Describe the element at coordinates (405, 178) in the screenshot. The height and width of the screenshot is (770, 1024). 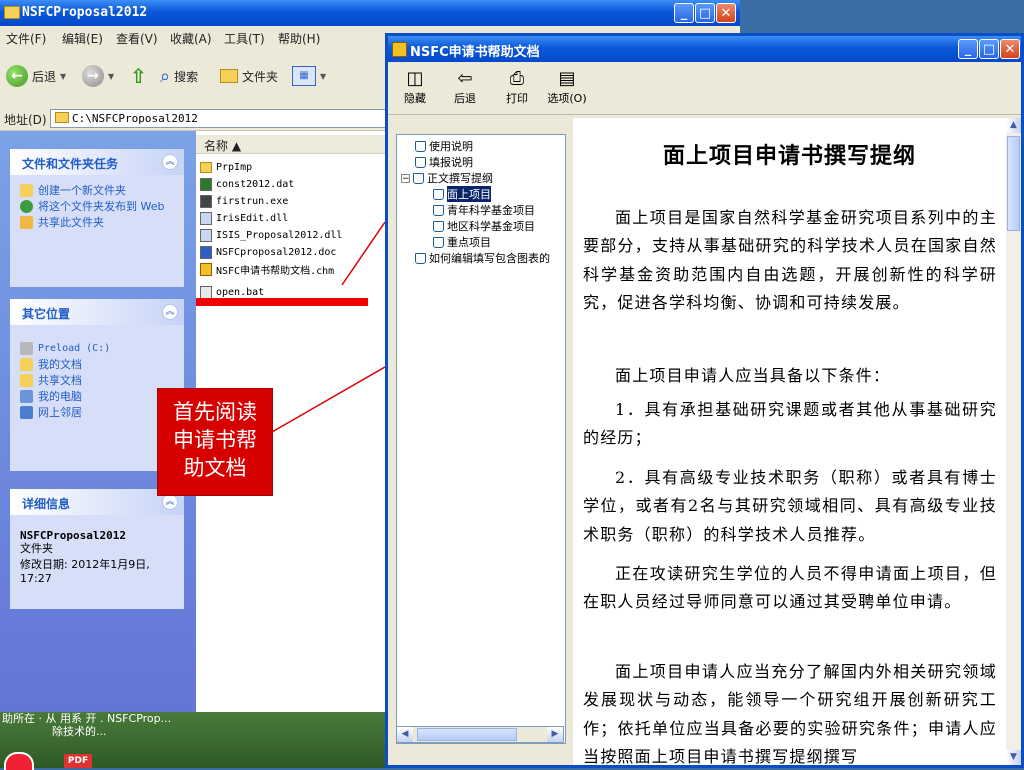
I see `collapse-toggle-icon: −` at that location.